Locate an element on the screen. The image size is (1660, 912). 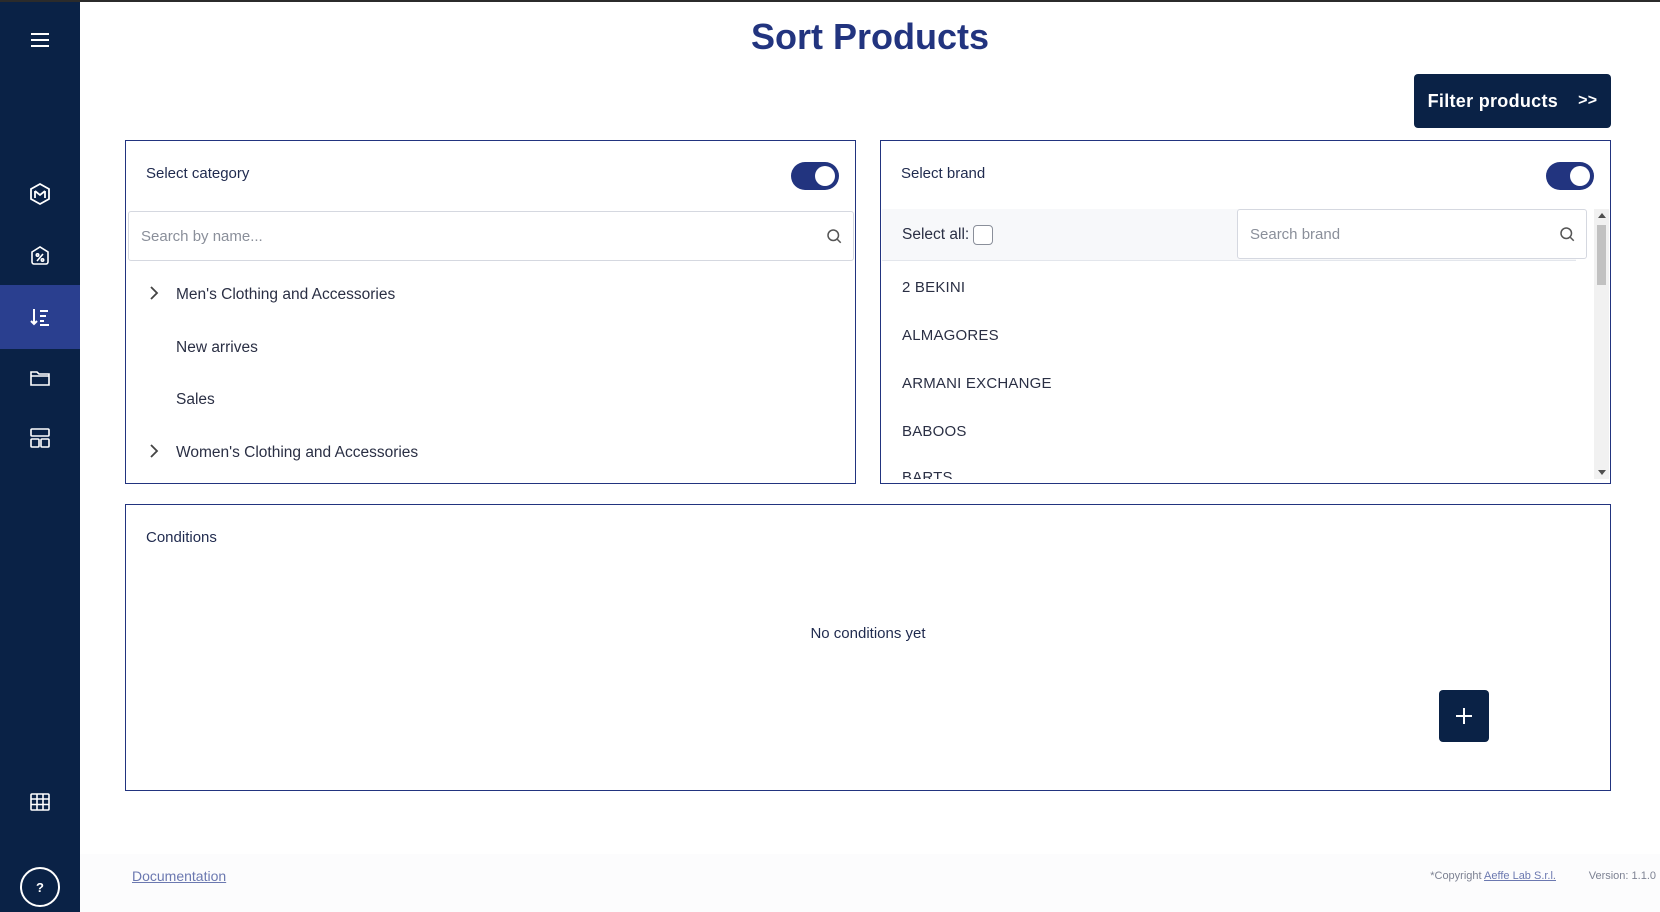
copyright: *Copyright Aeffe Lab S.r.l. is located at coordinates (1493, 876).